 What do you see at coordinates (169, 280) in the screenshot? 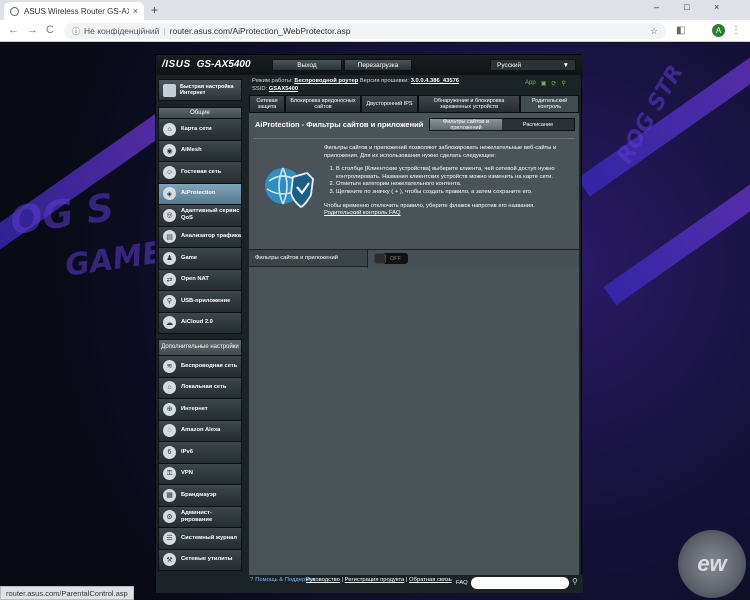
I see `open-nat-icon: ⇄` at bounding box center [169, 280].